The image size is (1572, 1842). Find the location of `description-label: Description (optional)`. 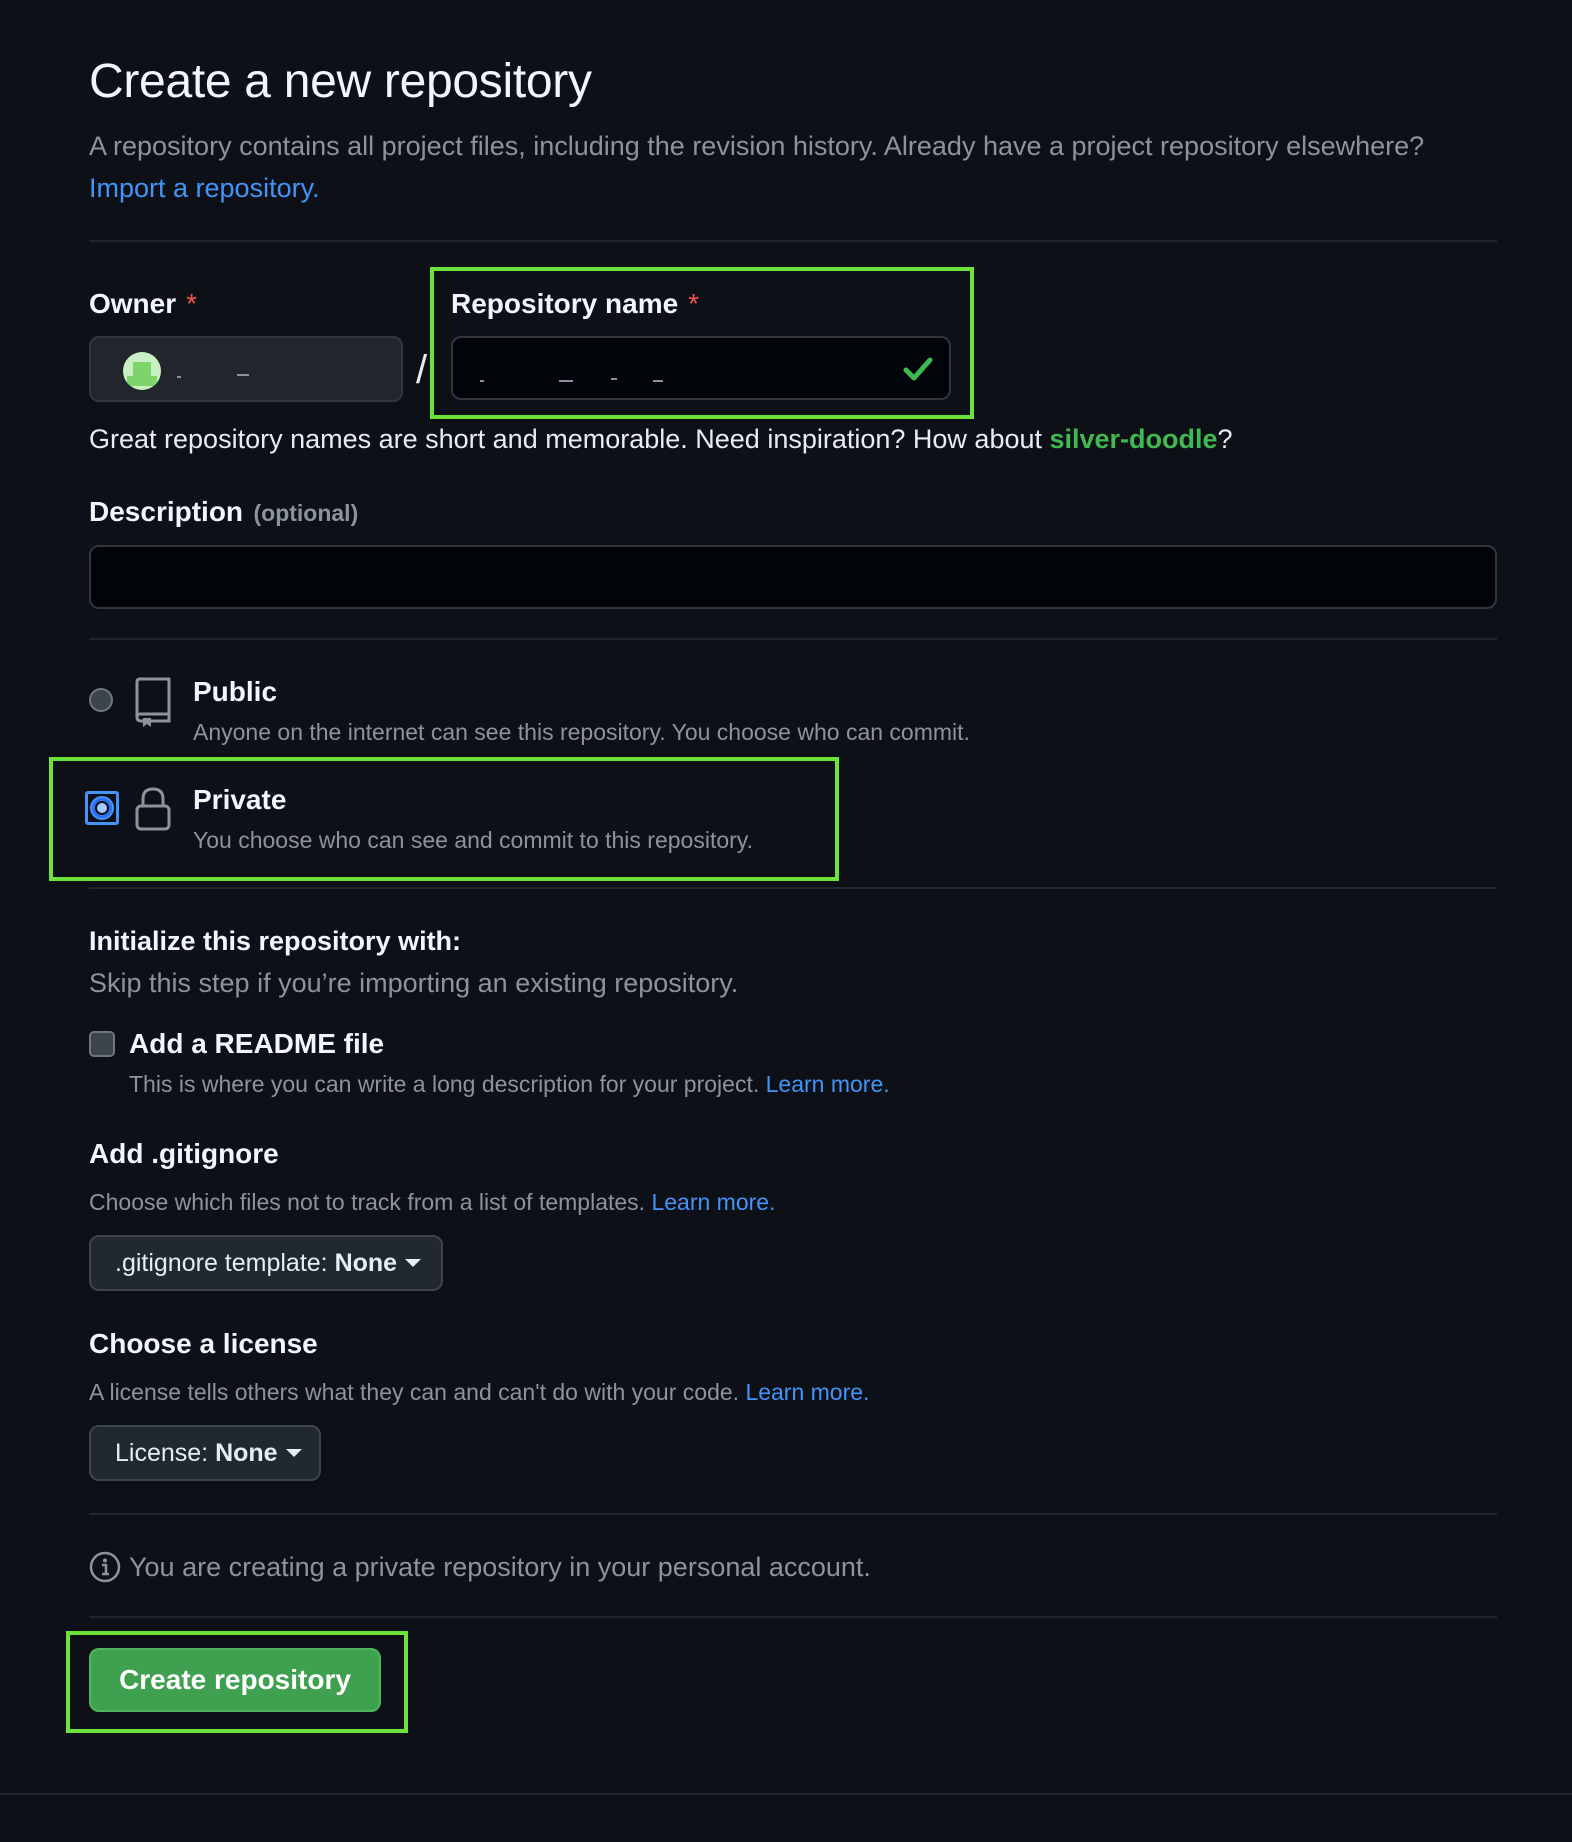

description-label: Description (optional) is located at coordinates (223, 512).